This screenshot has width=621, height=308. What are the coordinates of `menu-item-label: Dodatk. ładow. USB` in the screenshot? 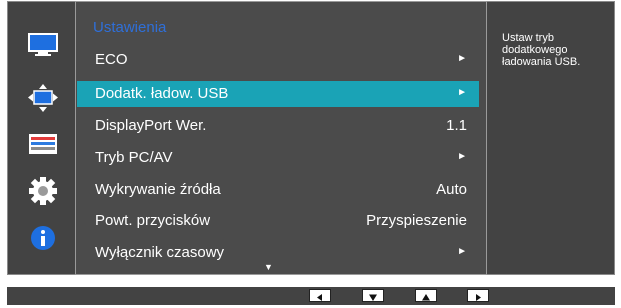 It's located at (162, 93).